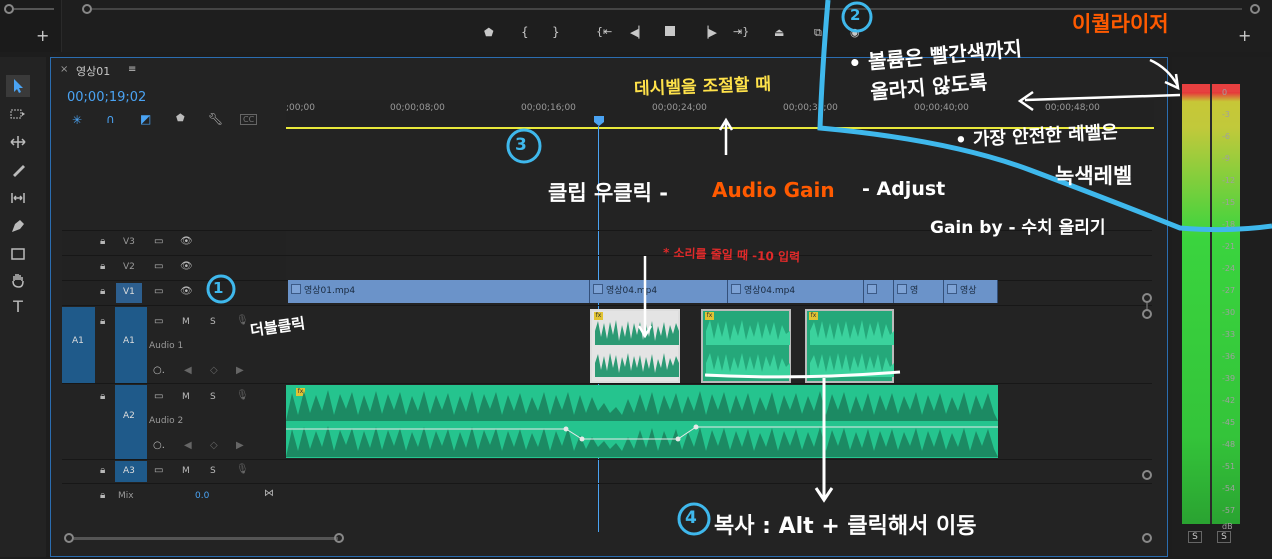 Image resolution: width=1272 pixels, height=559 pixels. Describe the element at coordinates (845, 526) in the screenshot. I see `annotation-copy: 복사 : Alt + 클릭해서 이동` at that location.